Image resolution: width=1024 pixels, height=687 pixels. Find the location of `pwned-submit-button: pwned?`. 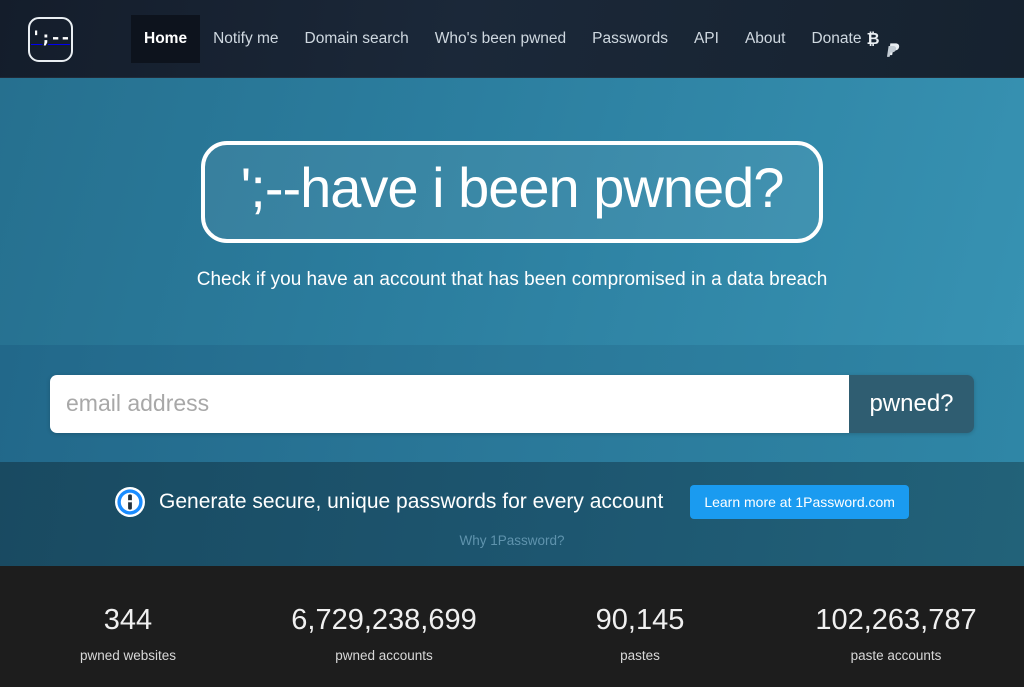

pwned-submit-button: pwned? is located at coordinates (911, 403).